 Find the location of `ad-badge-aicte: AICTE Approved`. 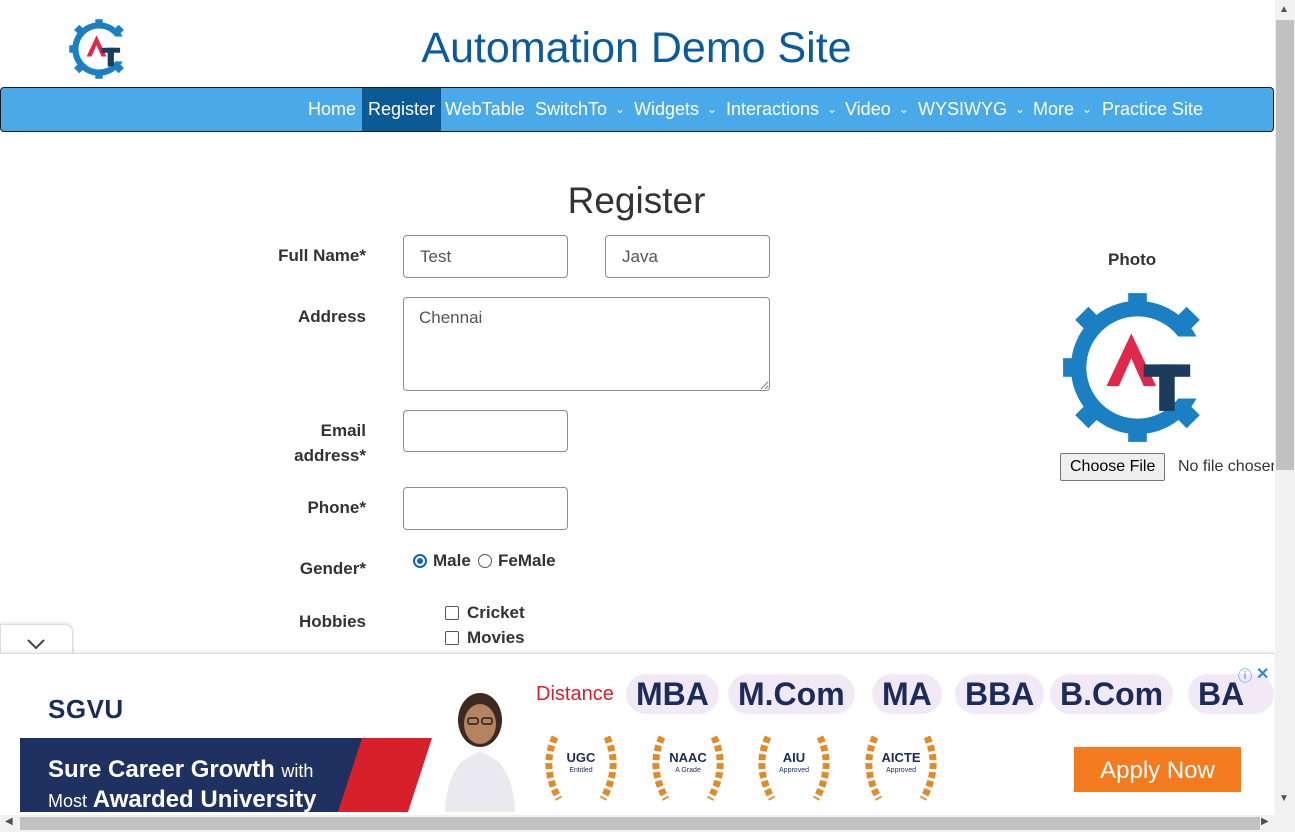

ad-badge-aicte: AICTE Approved is located at coordinates (901, 768).